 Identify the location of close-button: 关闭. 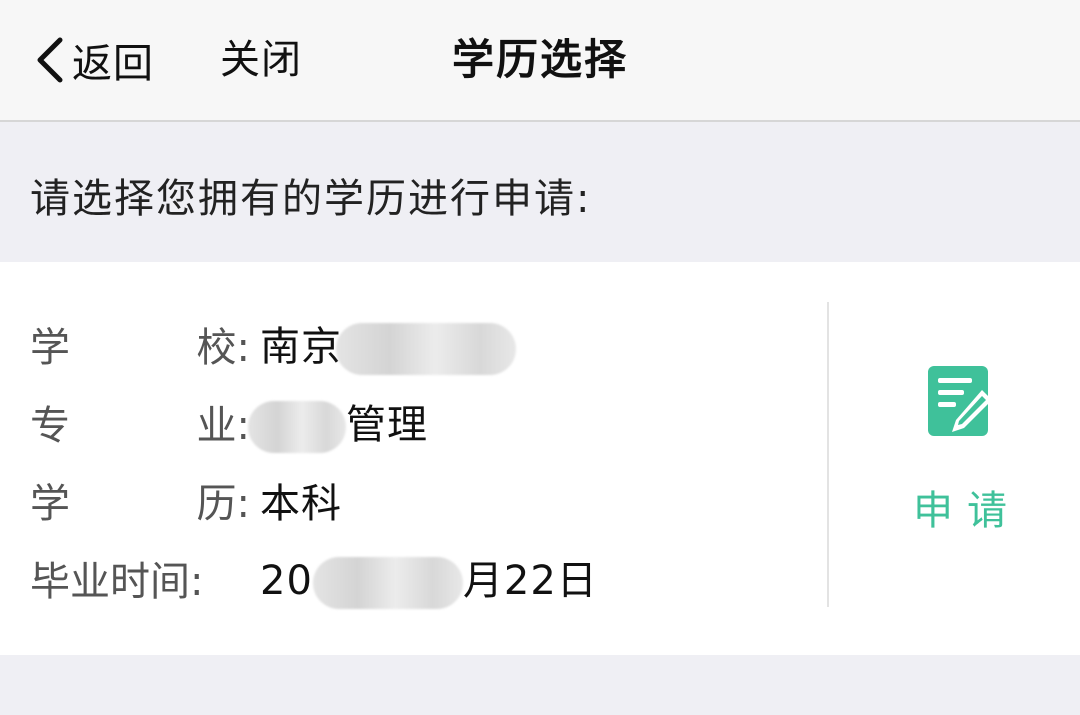
(261, 60).